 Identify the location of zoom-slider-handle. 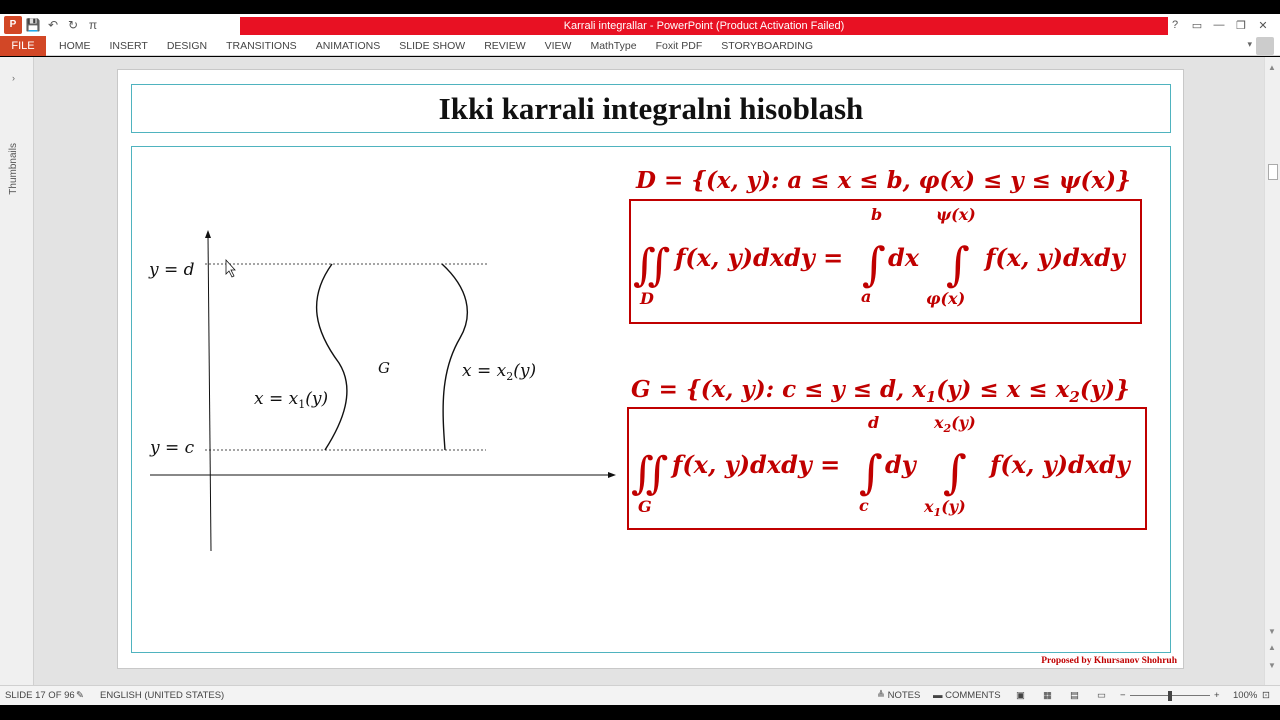
(1170, 696).